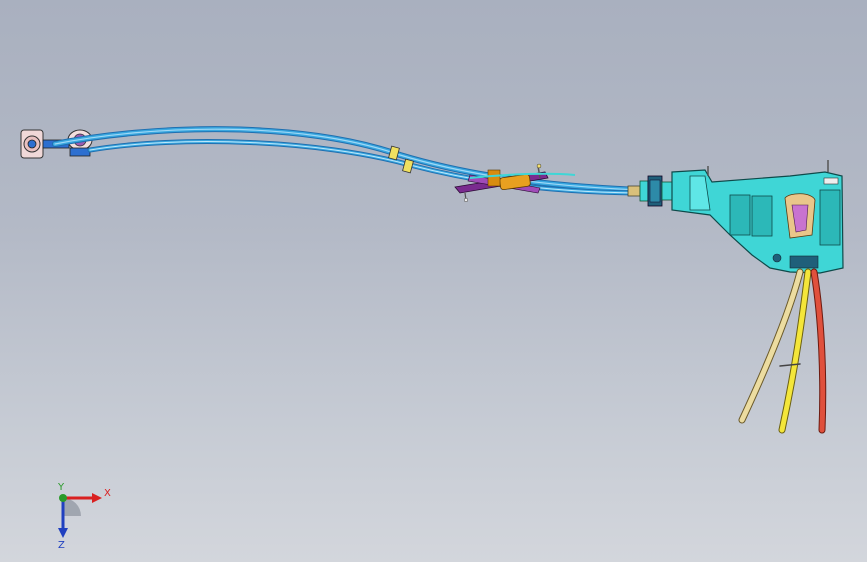 The image size is (867, 562). I want to click on shifter-housing, so click(757, 217).